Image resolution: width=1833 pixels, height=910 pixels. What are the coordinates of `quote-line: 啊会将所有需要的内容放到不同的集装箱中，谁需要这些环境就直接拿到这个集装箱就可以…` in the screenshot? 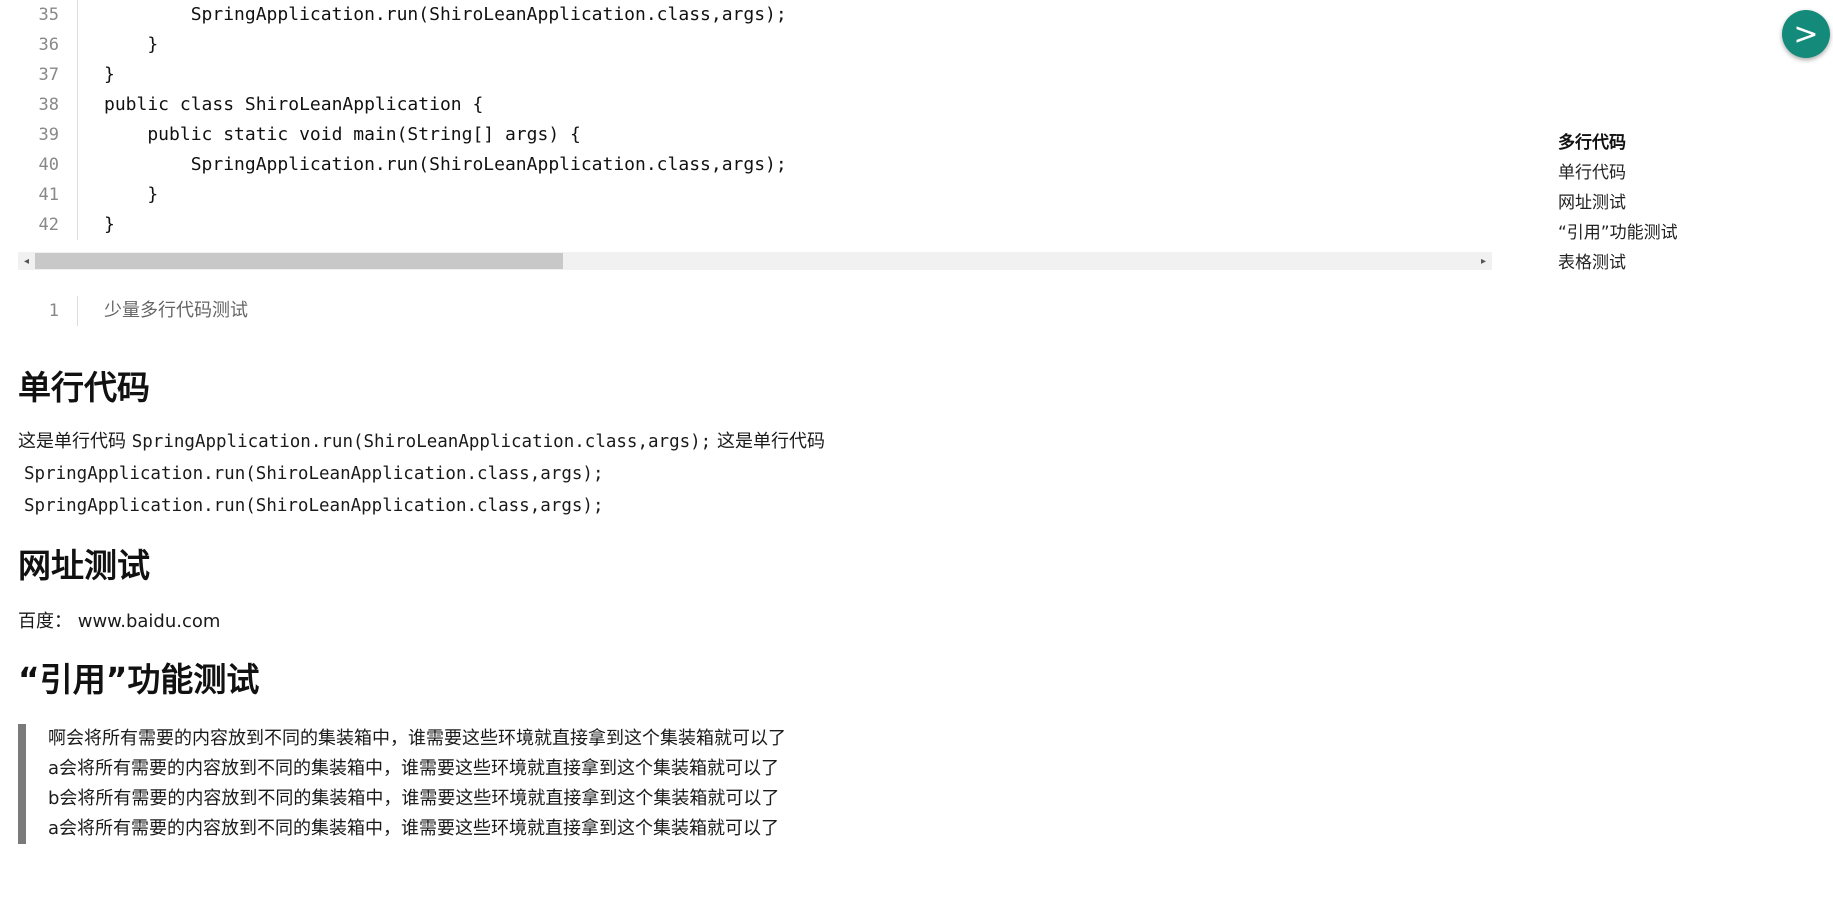 It's located at (417, 738).